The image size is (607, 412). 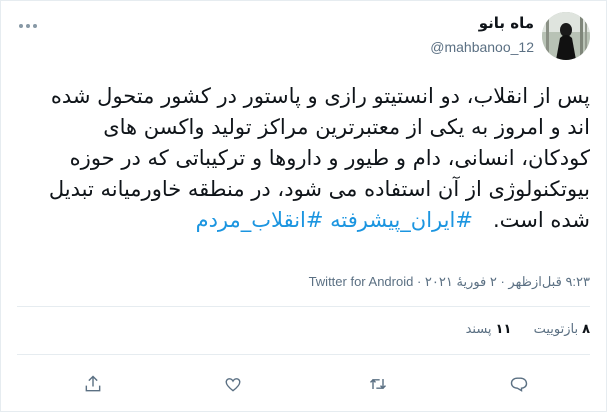 What do you see at coordinates (478, 329) in the screenshot?
I see `like-count-label: پسند` at bounding box center [478, 329].